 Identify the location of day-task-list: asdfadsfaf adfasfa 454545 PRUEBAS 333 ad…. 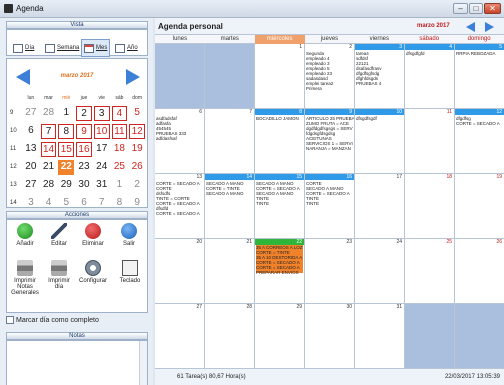
(179, 128).